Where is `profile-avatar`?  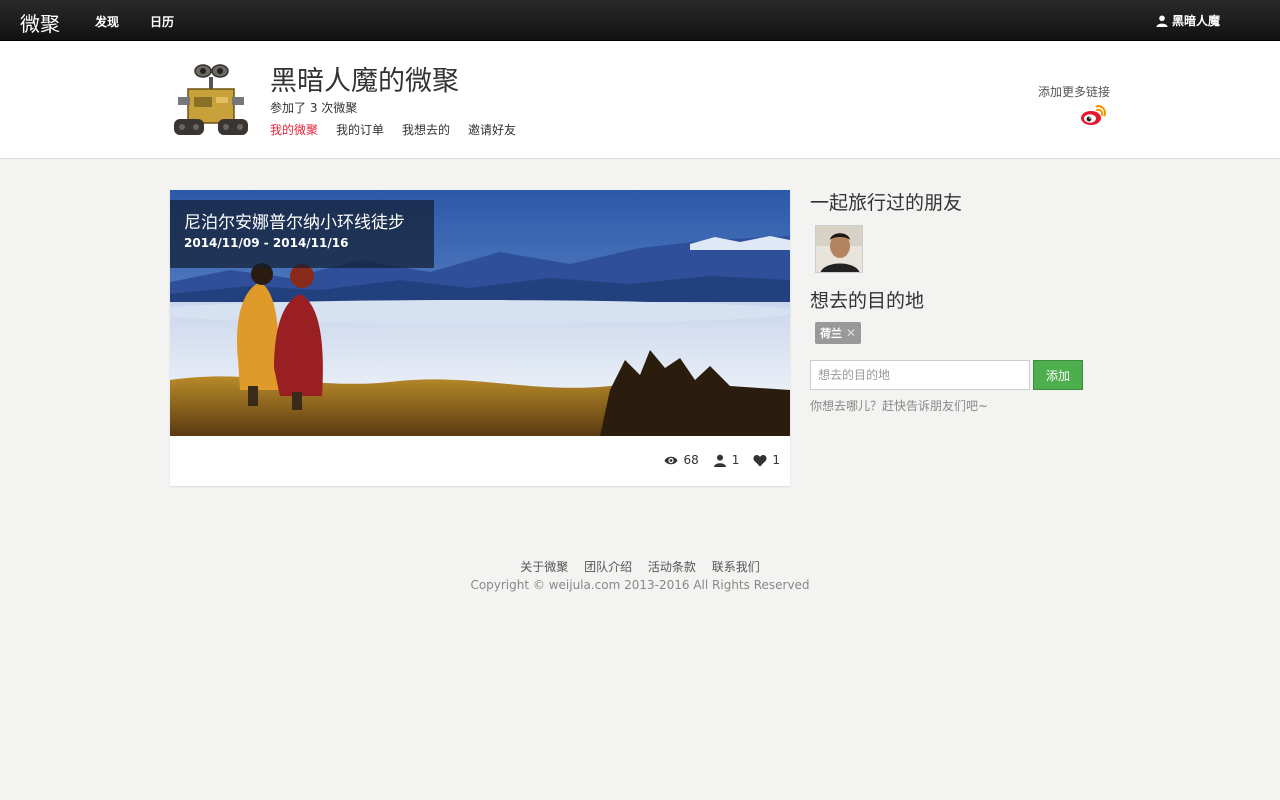 profile-avatar is located at coordinates (210, 100).